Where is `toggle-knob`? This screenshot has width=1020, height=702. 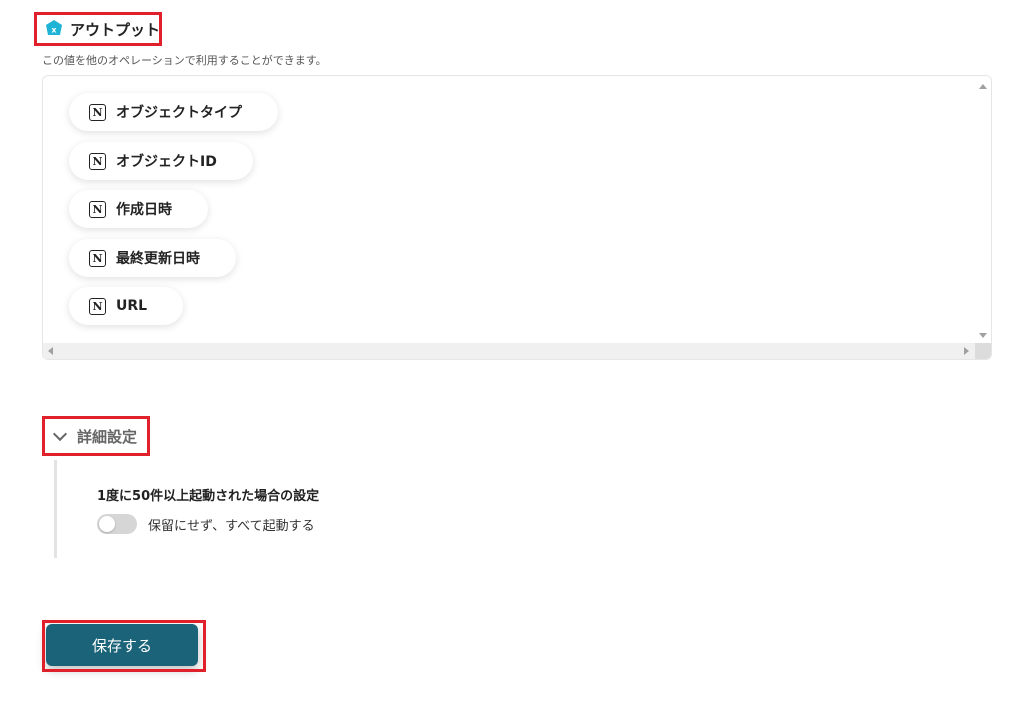 toggle-knob is located at coordinates (107, 524).